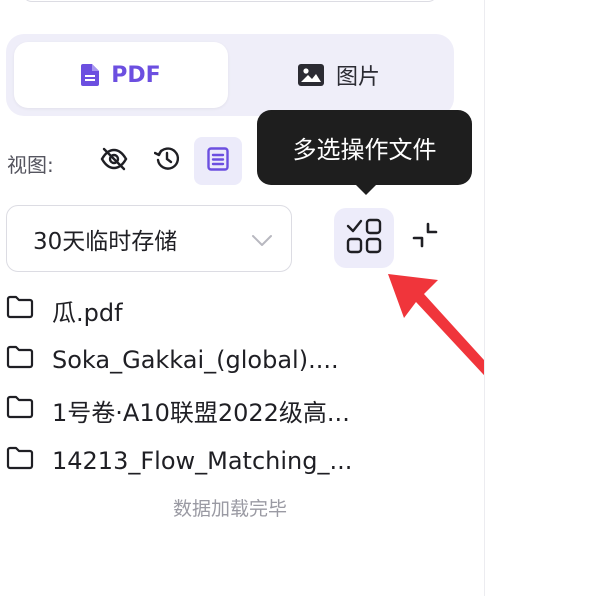  I want to click on collapse-button, so click(425, 237).